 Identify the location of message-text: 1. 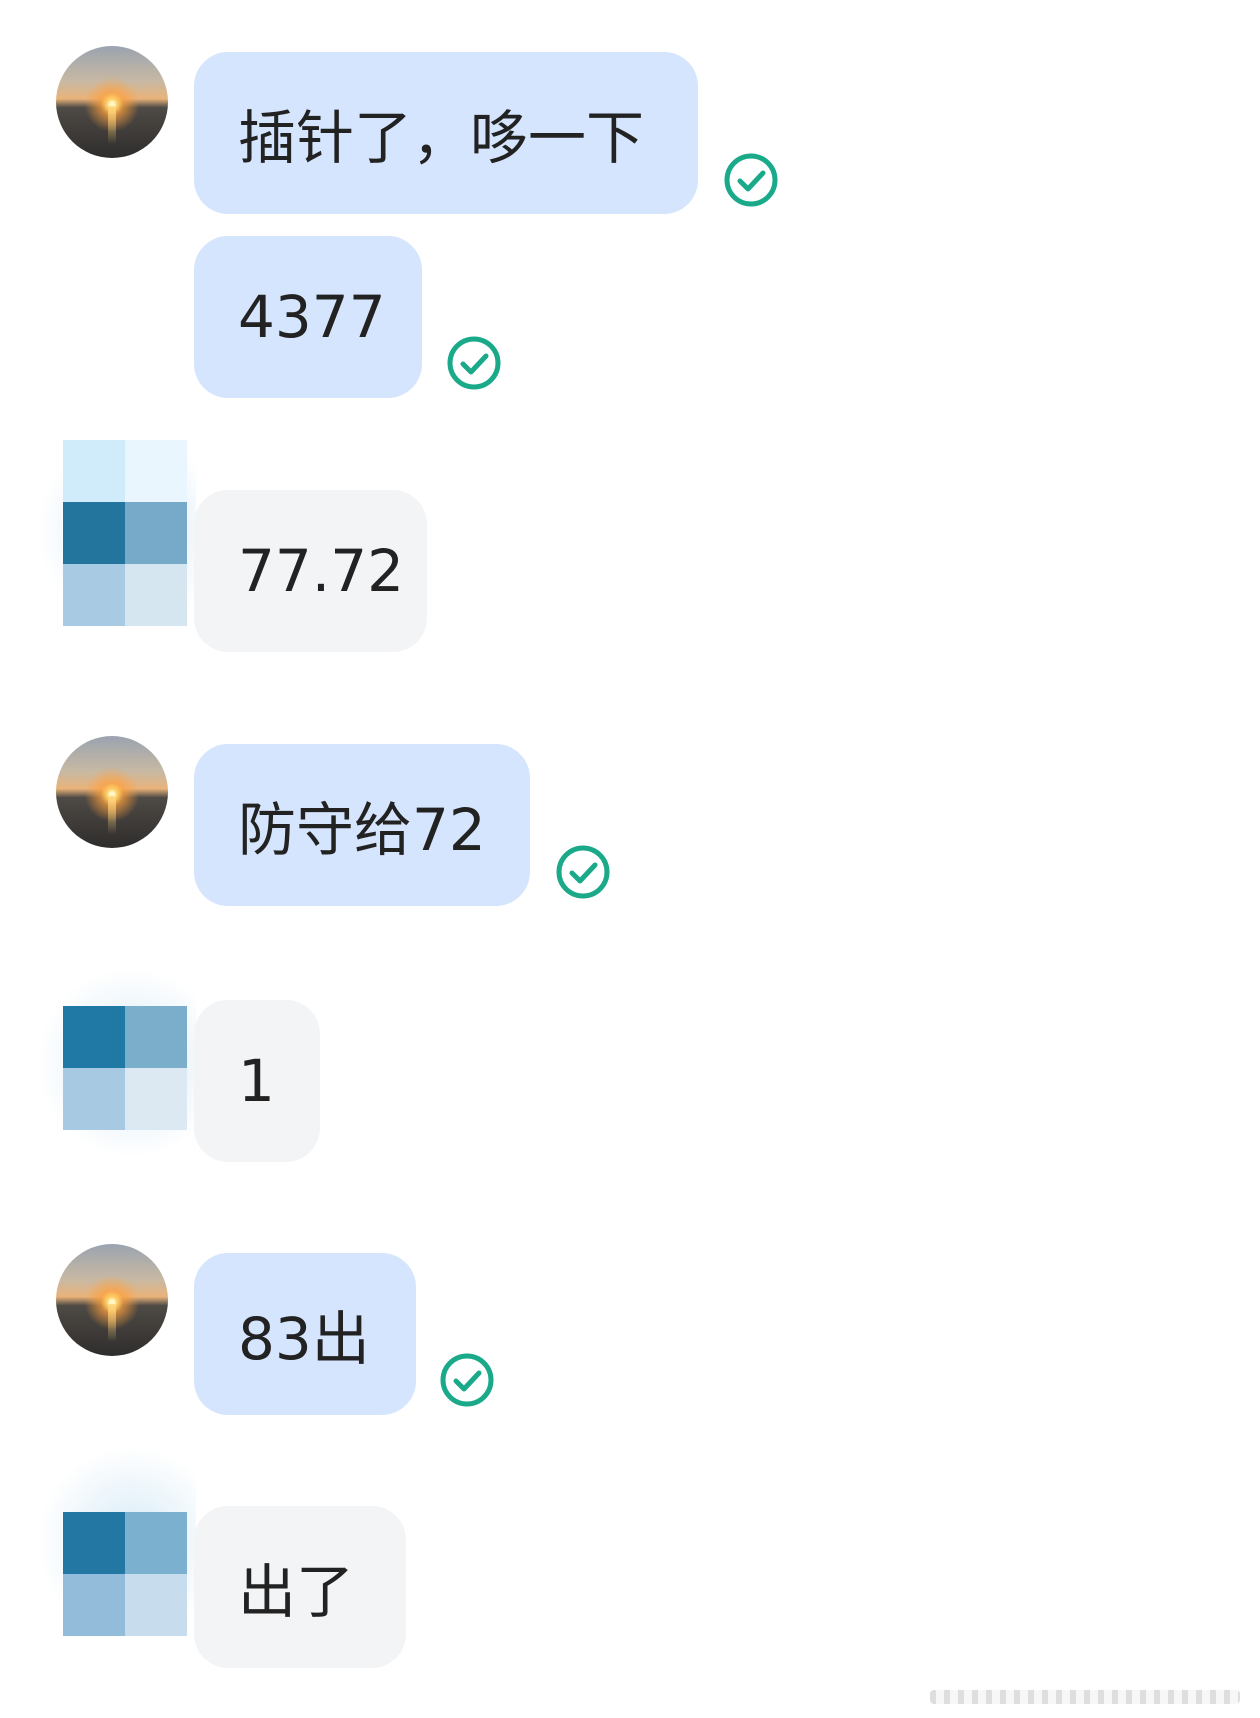
(256, 1081).